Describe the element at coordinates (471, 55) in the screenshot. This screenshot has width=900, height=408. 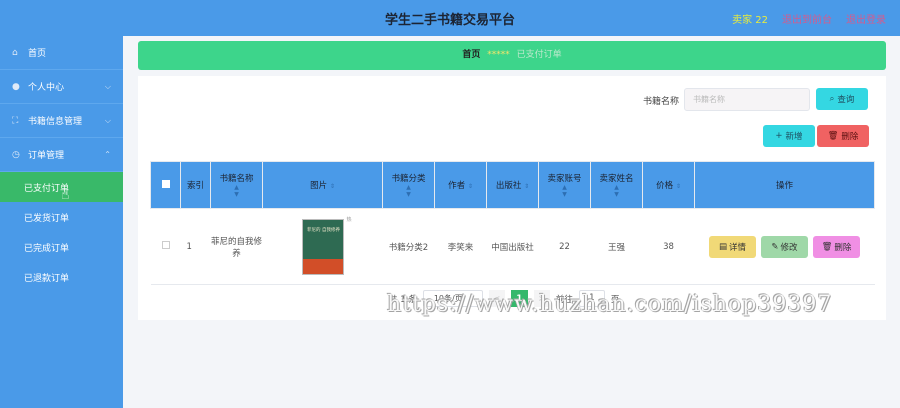
I see `breadcrumb-home: 首页` at that location.